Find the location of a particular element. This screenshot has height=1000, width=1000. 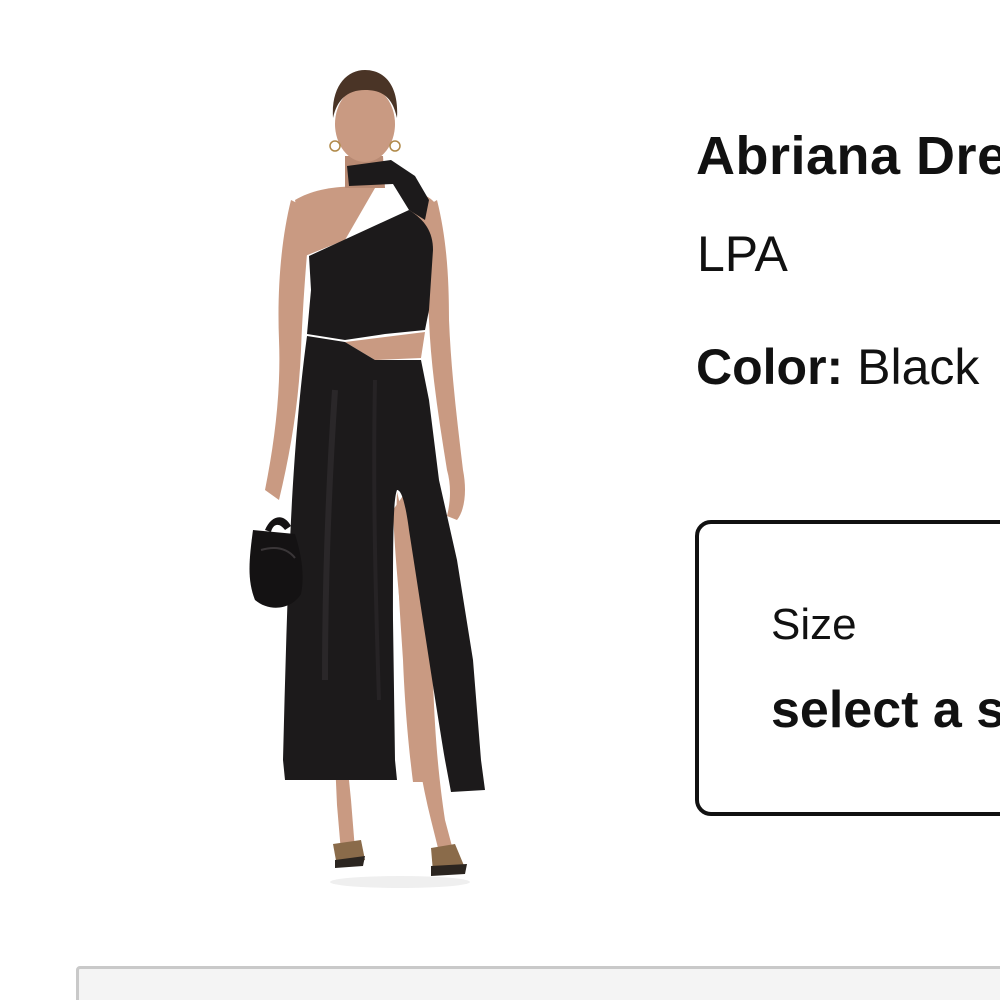

size-label: Size is located at coordinates (814, 624).